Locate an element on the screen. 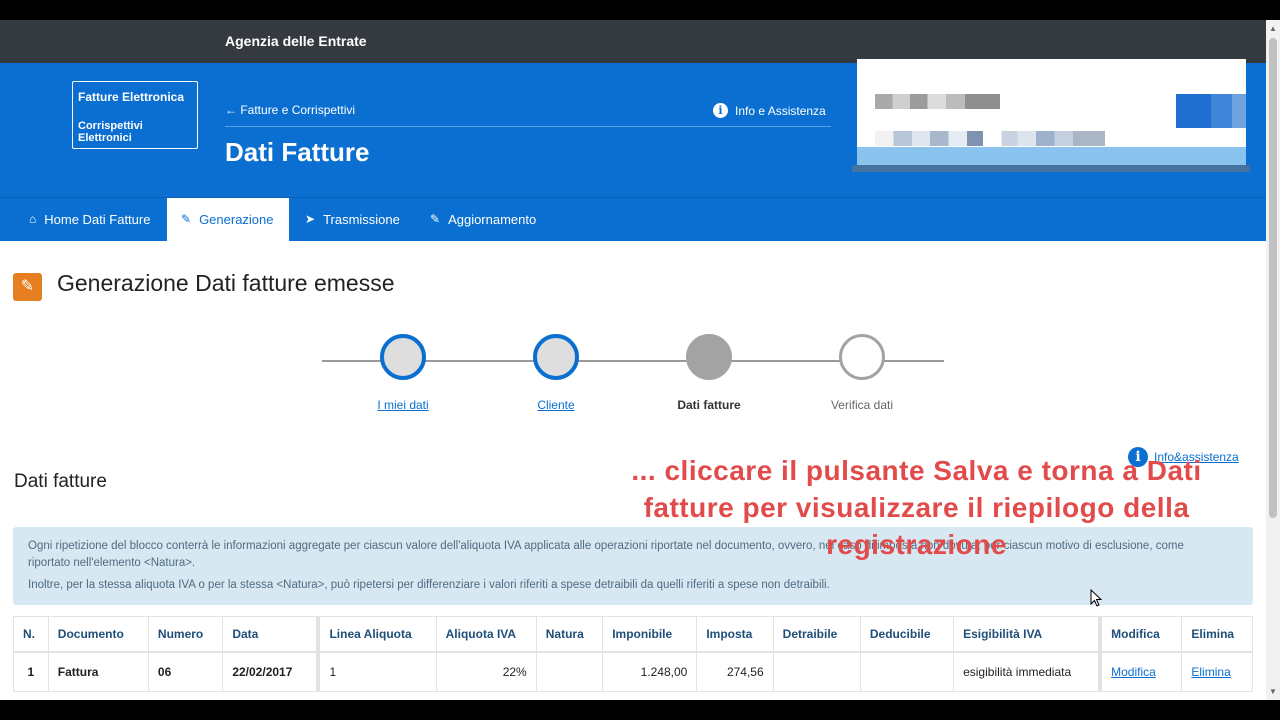 The height and width of the screenshot is (720, 1280). cell-data: 22/02/2017 is located at coordinates (270, 671).